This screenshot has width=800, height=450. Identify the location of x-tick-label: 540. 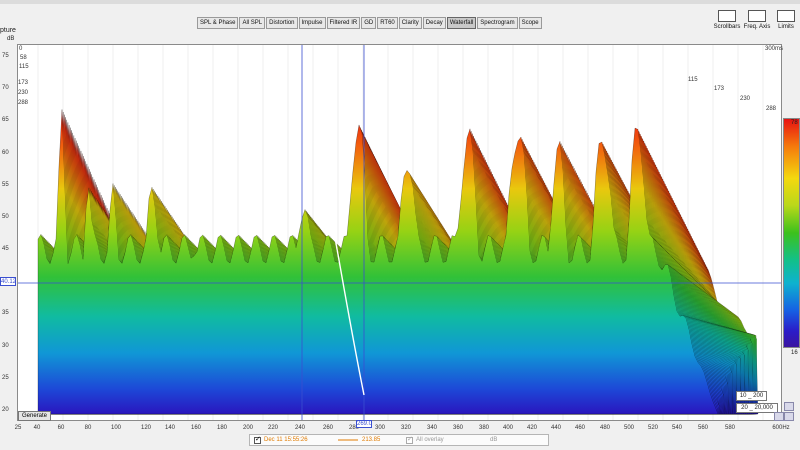
(677, 428).